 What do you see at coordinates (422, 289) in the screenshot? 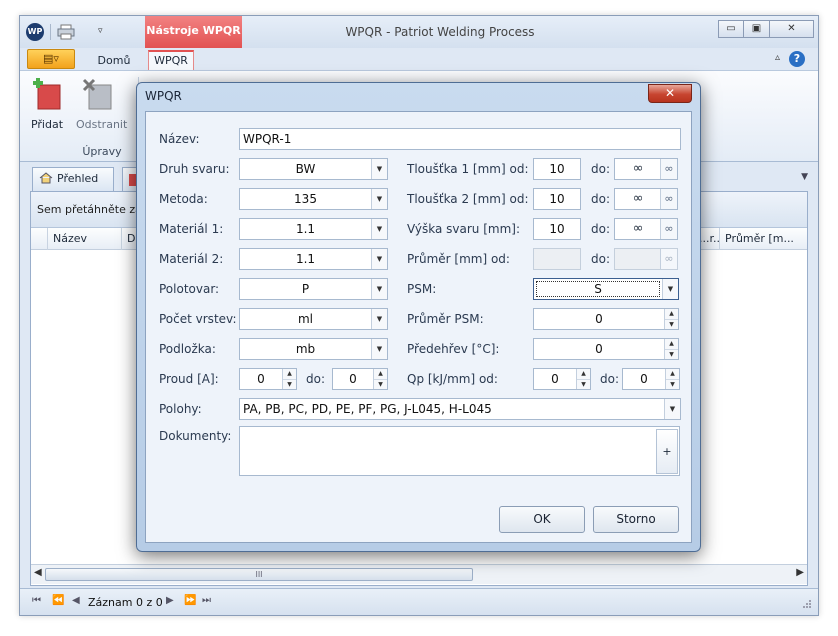
I see `psm-label: PSM:` at bounding box center [422, 289].